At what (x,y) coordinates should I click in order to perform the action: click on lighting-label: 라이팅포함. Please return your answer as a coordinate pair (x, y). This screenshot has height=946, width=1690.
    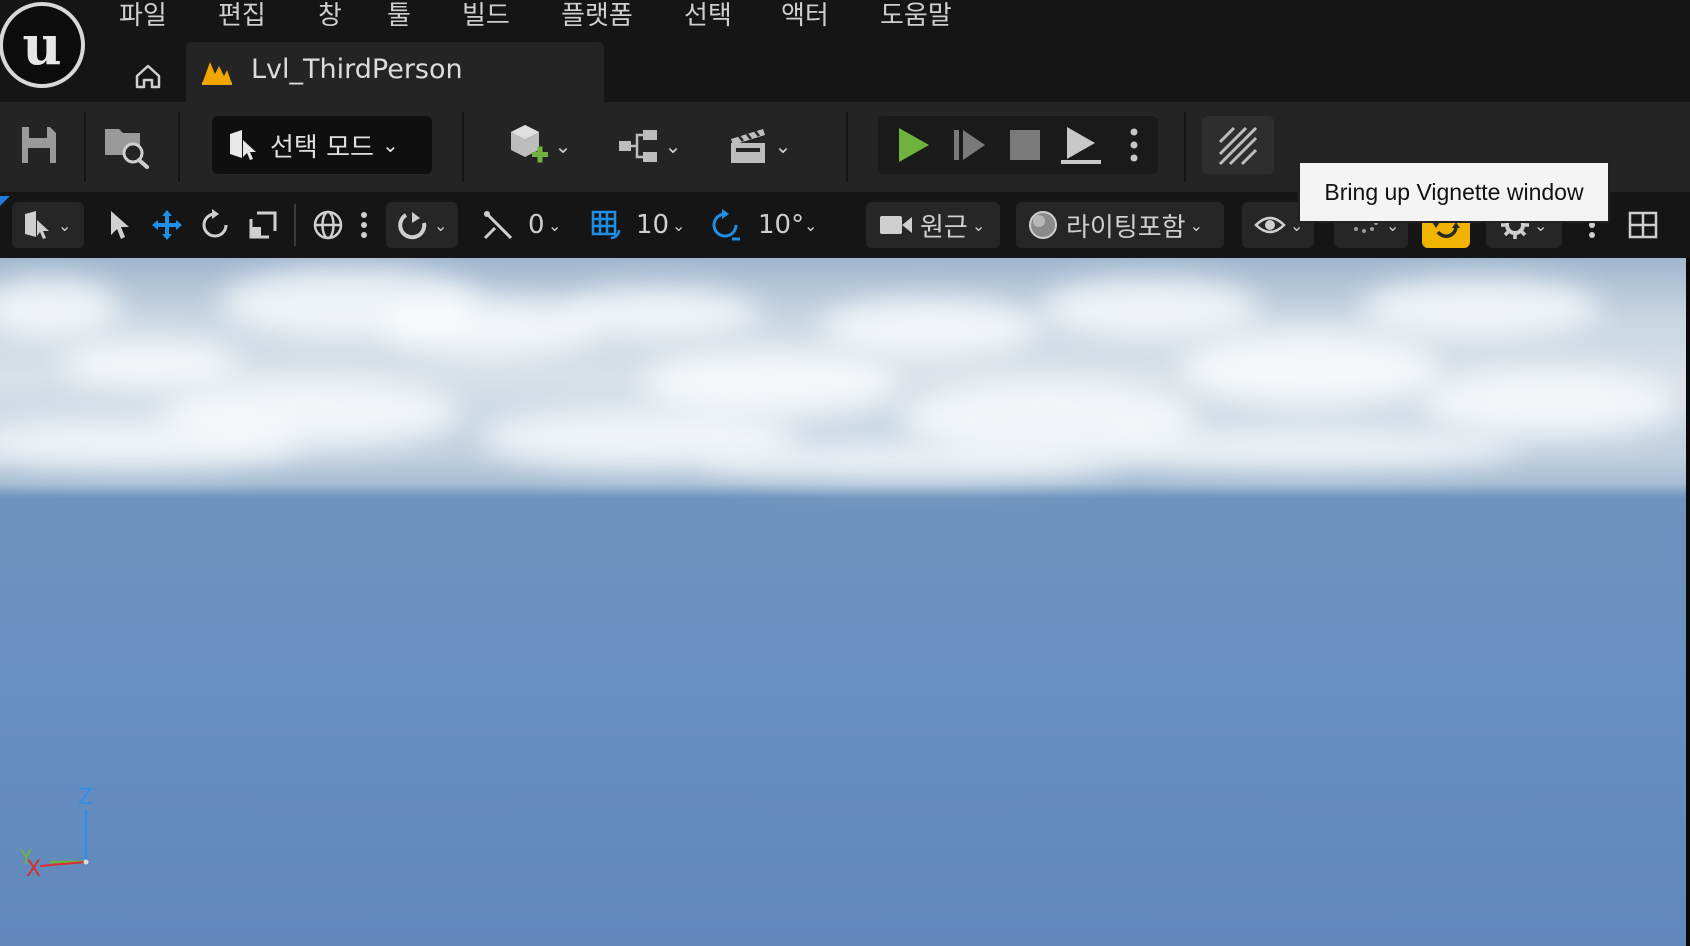
    Looking at the image, I should click on (1126, 227).